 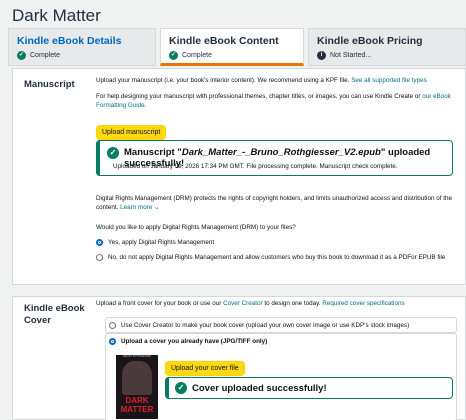 What do you see at coordinates (37, 320) in the screenshot?
I see `section-label-line2: Cover` at bounding box center [37, 320].